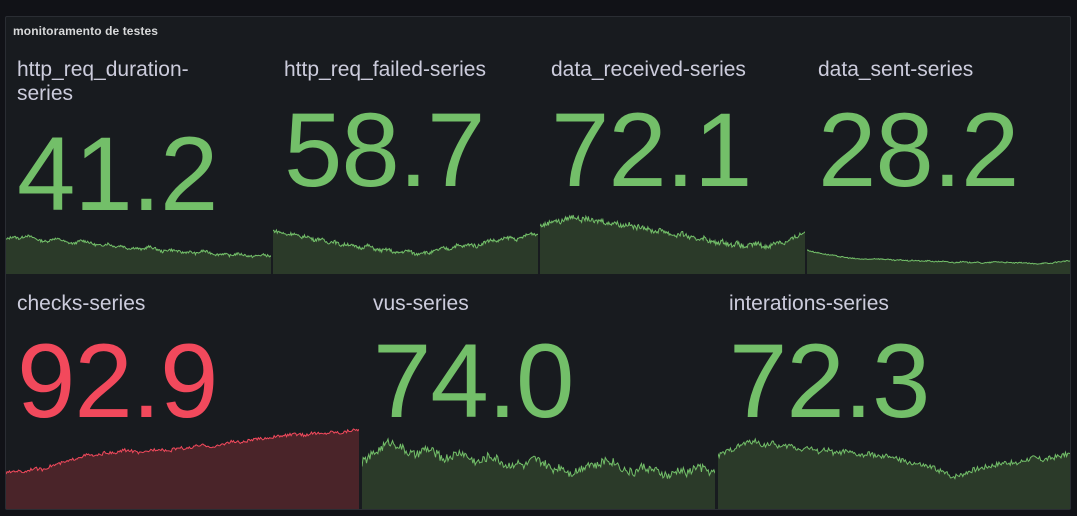 This screenshot has height=516, width=1077. I want to click on stat-title: vus-series, so click(421, 303).